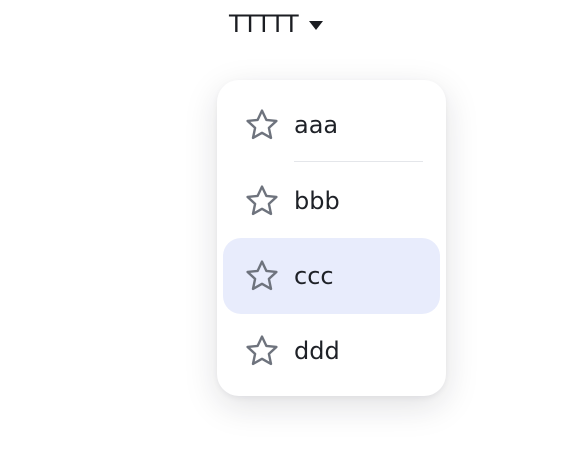 This screenshot has height=460, width=561. I want to click on dropdown-trigger: TTTTT, so click(276, 24).